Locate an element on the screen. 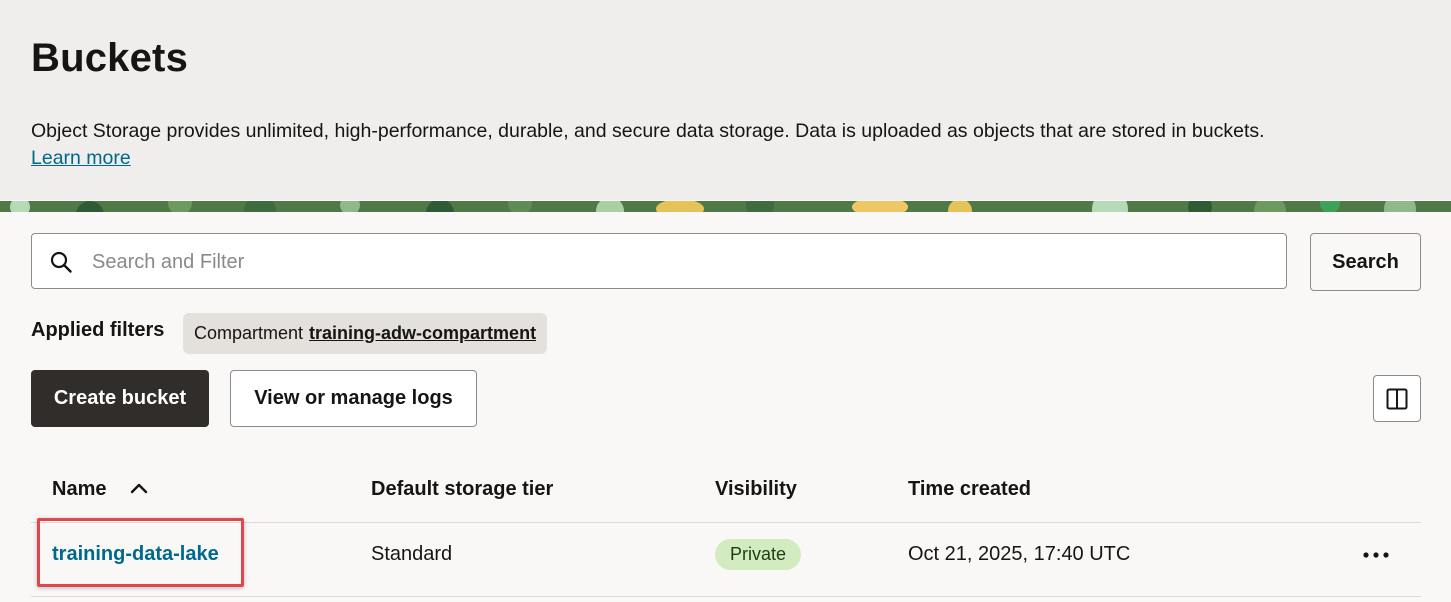 The height and width of the screenshot is (602, 1451). visibility-badge: Private is located at coordinates (758, 554).